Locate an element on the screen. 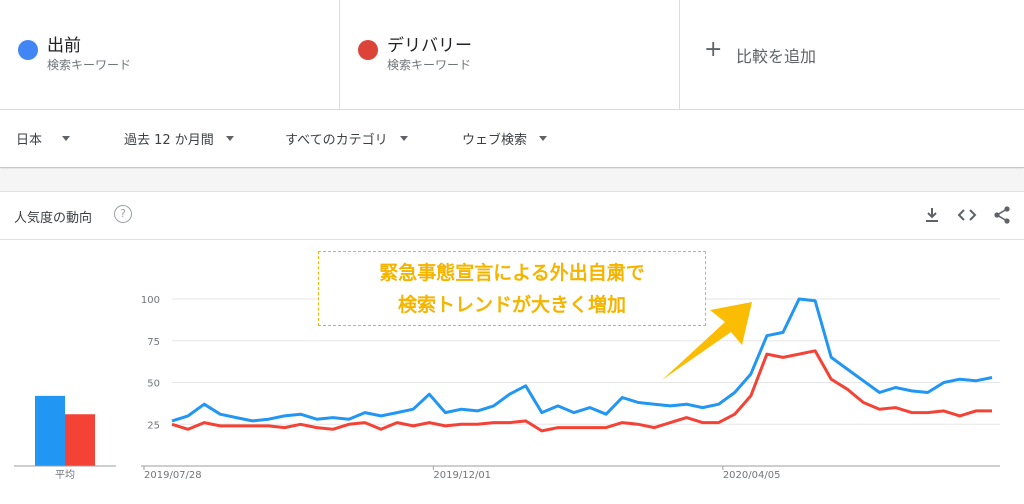 The image size is (1024, 504). average-bar-delivery is located at coordinates (80, 440).